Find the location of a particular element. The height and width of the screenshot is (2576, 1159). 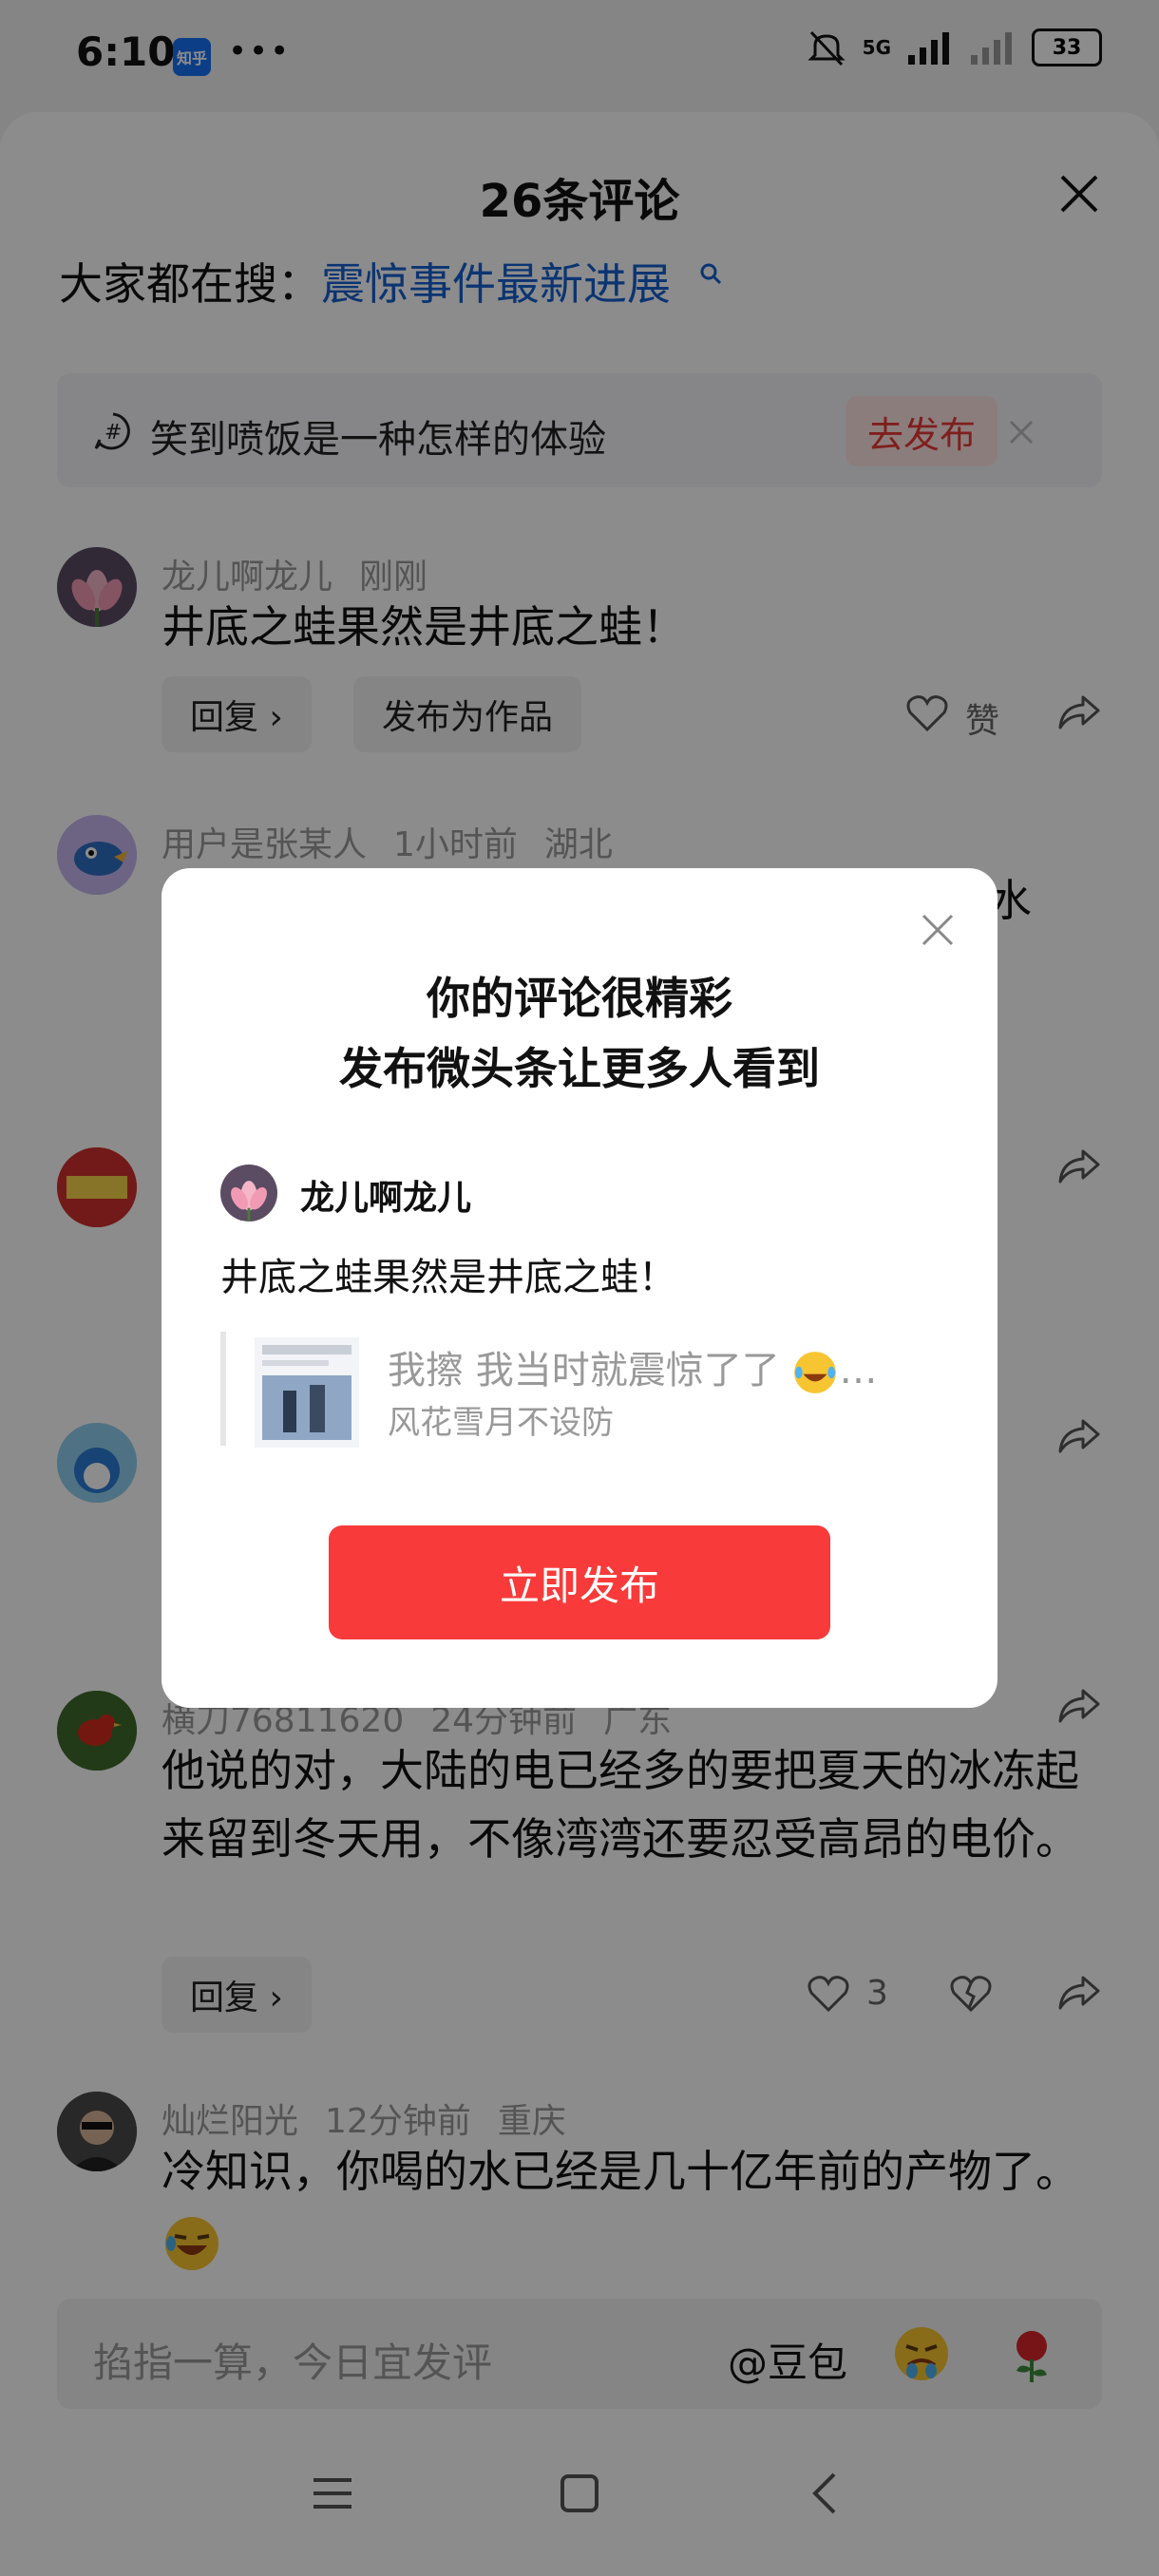

quoted-post-text-body: 我擦 我当时就震惊了了 is located at coordinates (584, 1370).